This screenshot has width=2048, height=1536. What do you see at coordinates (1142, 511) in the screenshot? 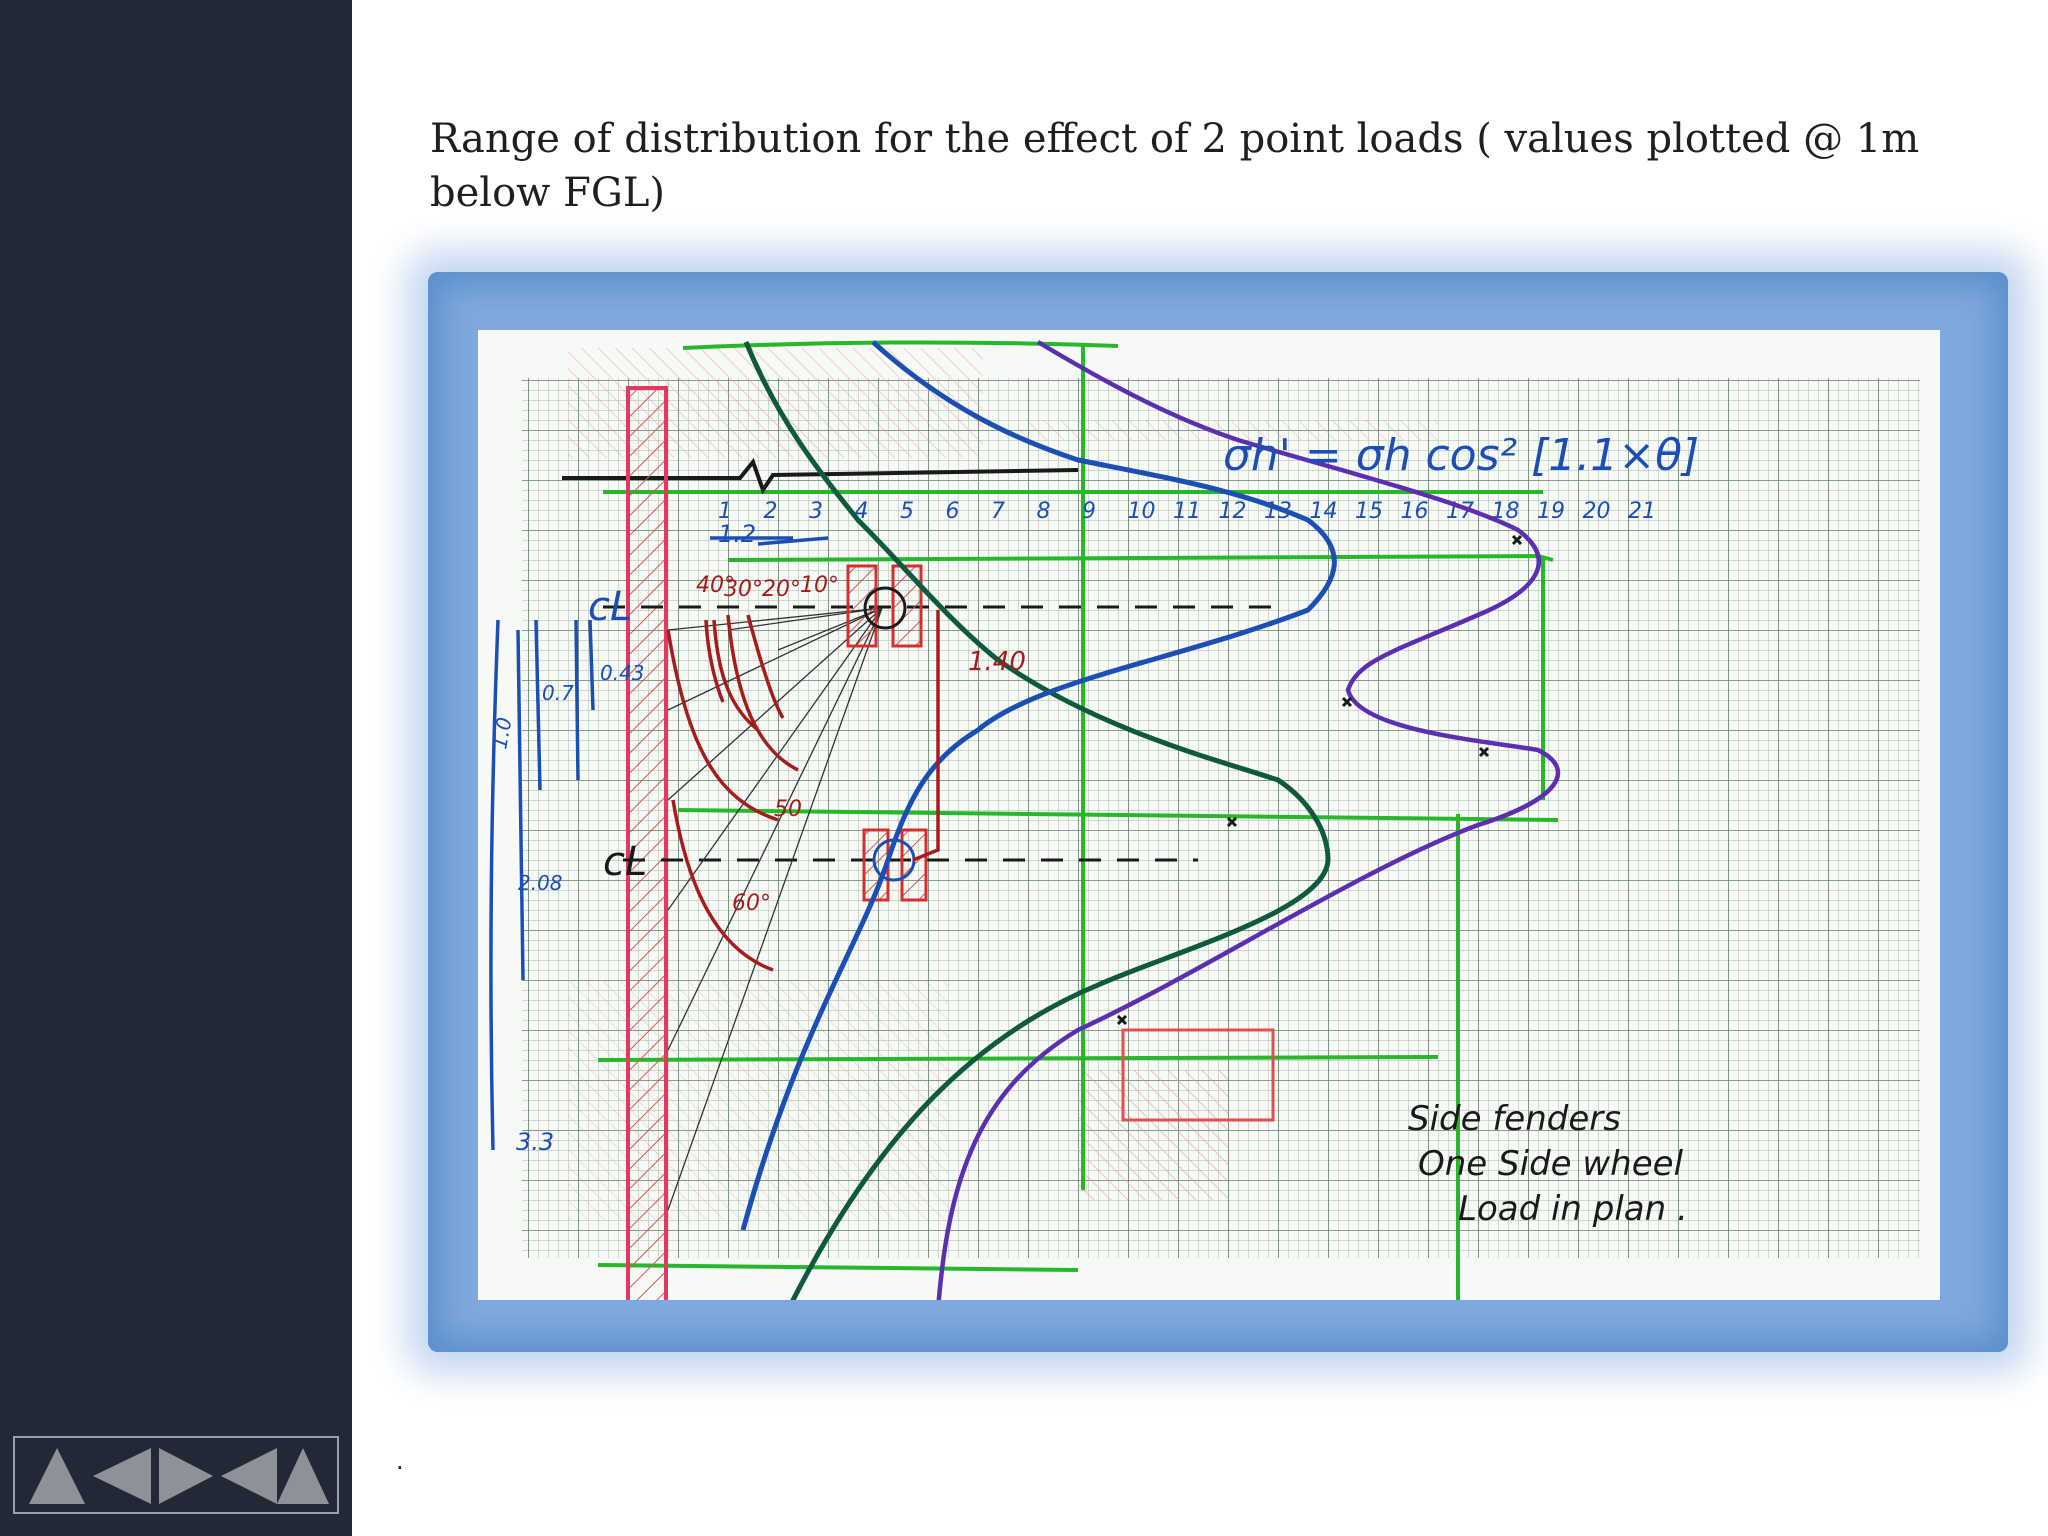
I see `scale-number: 10` at bounding box center [1142, 511].